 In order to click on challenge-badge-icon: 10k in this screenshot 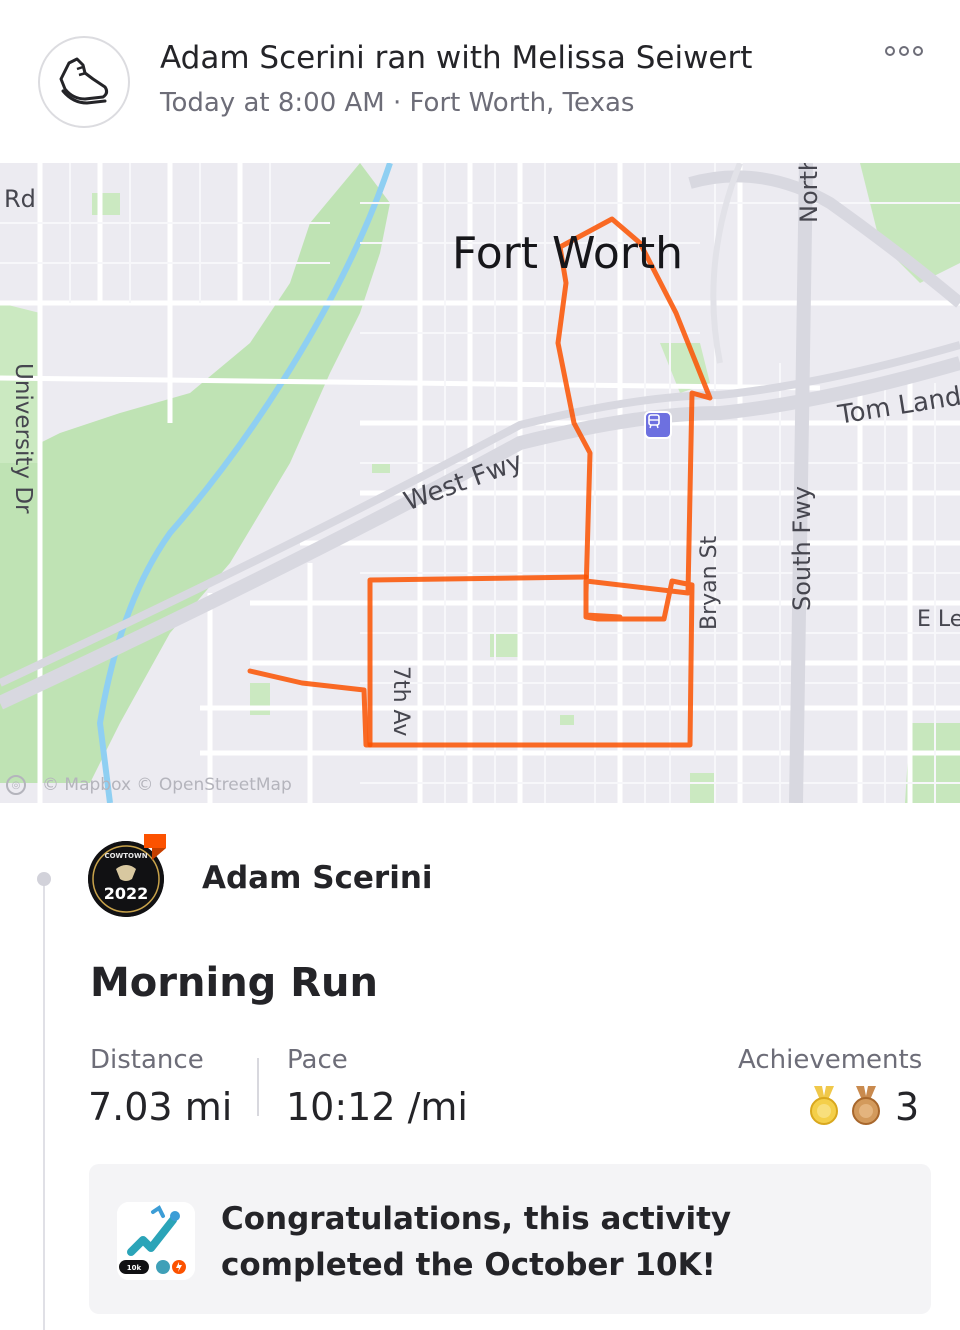, I will do `click(156, 1241)`.